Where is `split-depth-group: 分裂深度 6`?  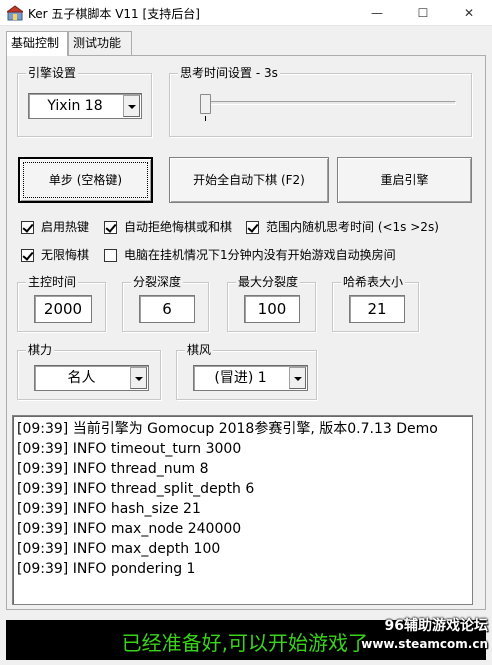 split-depth-group: 分裂深度 6 is located at coordinates (165, 303).